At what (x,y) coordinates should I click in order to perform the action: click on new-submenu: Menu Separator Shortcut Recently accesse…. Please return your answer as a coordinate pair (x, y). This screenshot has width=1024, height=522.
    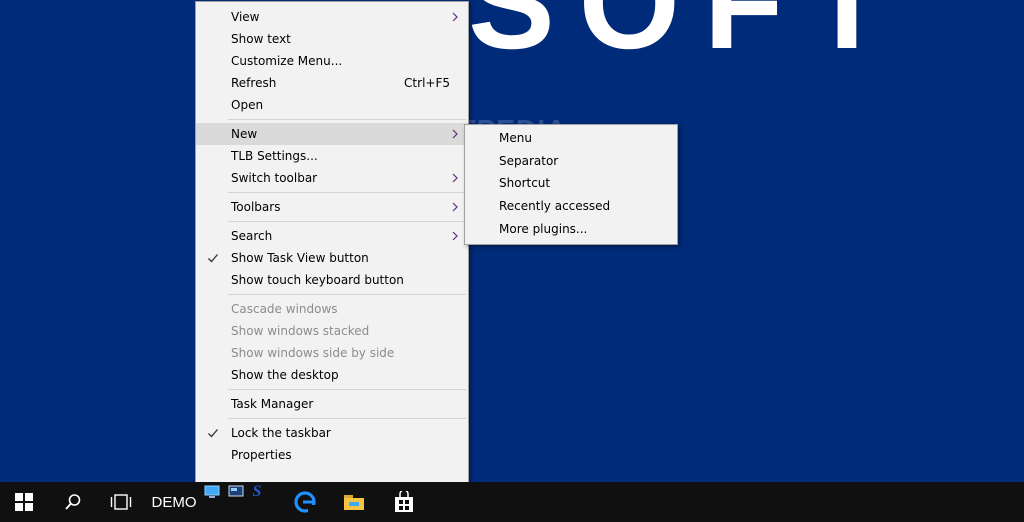
    Looking at the image, I should click on (571, 184).